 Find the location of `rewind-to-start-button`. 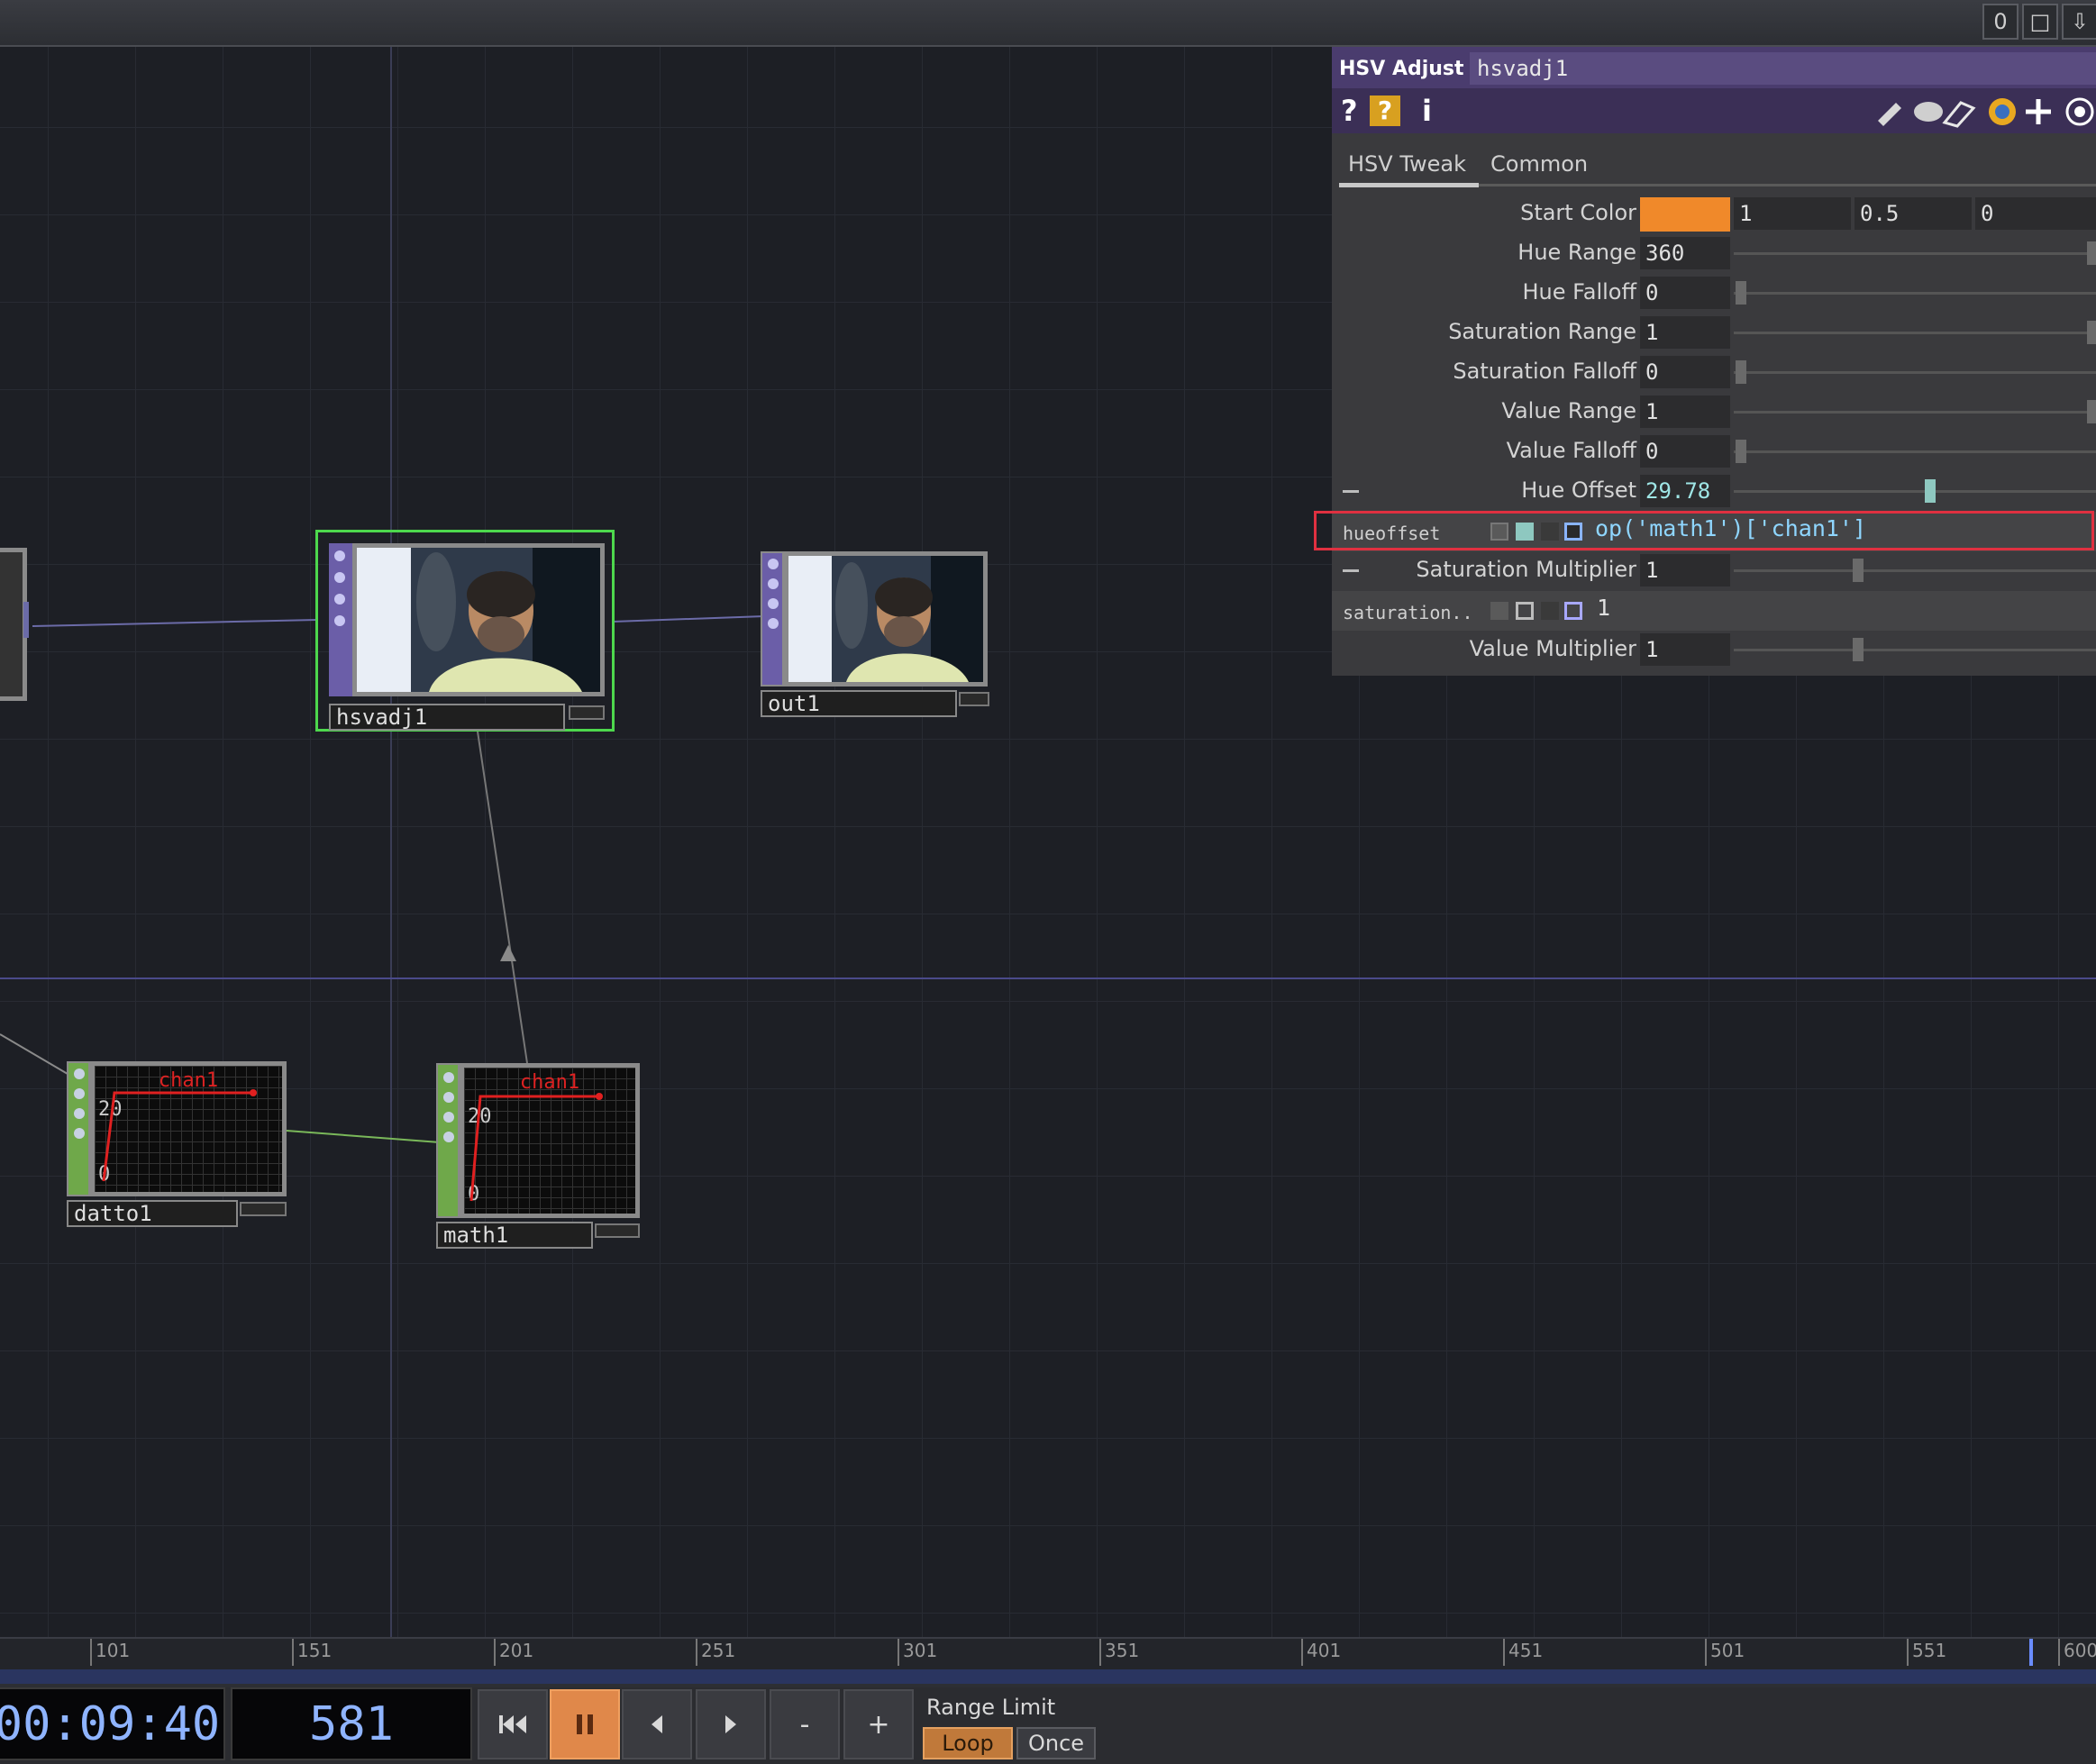

rewind-to-start-button is located at coordinates (513, 1724).